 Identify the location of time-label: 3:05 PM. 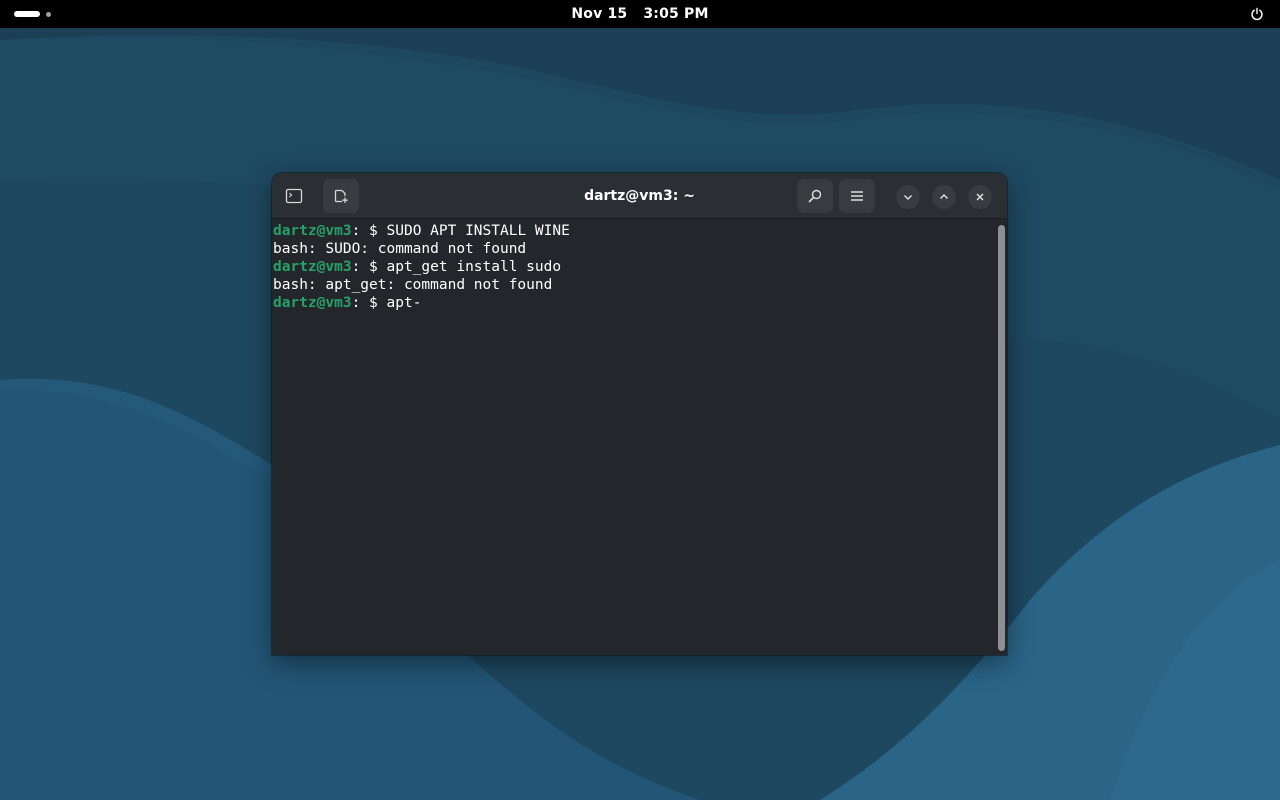
(676, 14).